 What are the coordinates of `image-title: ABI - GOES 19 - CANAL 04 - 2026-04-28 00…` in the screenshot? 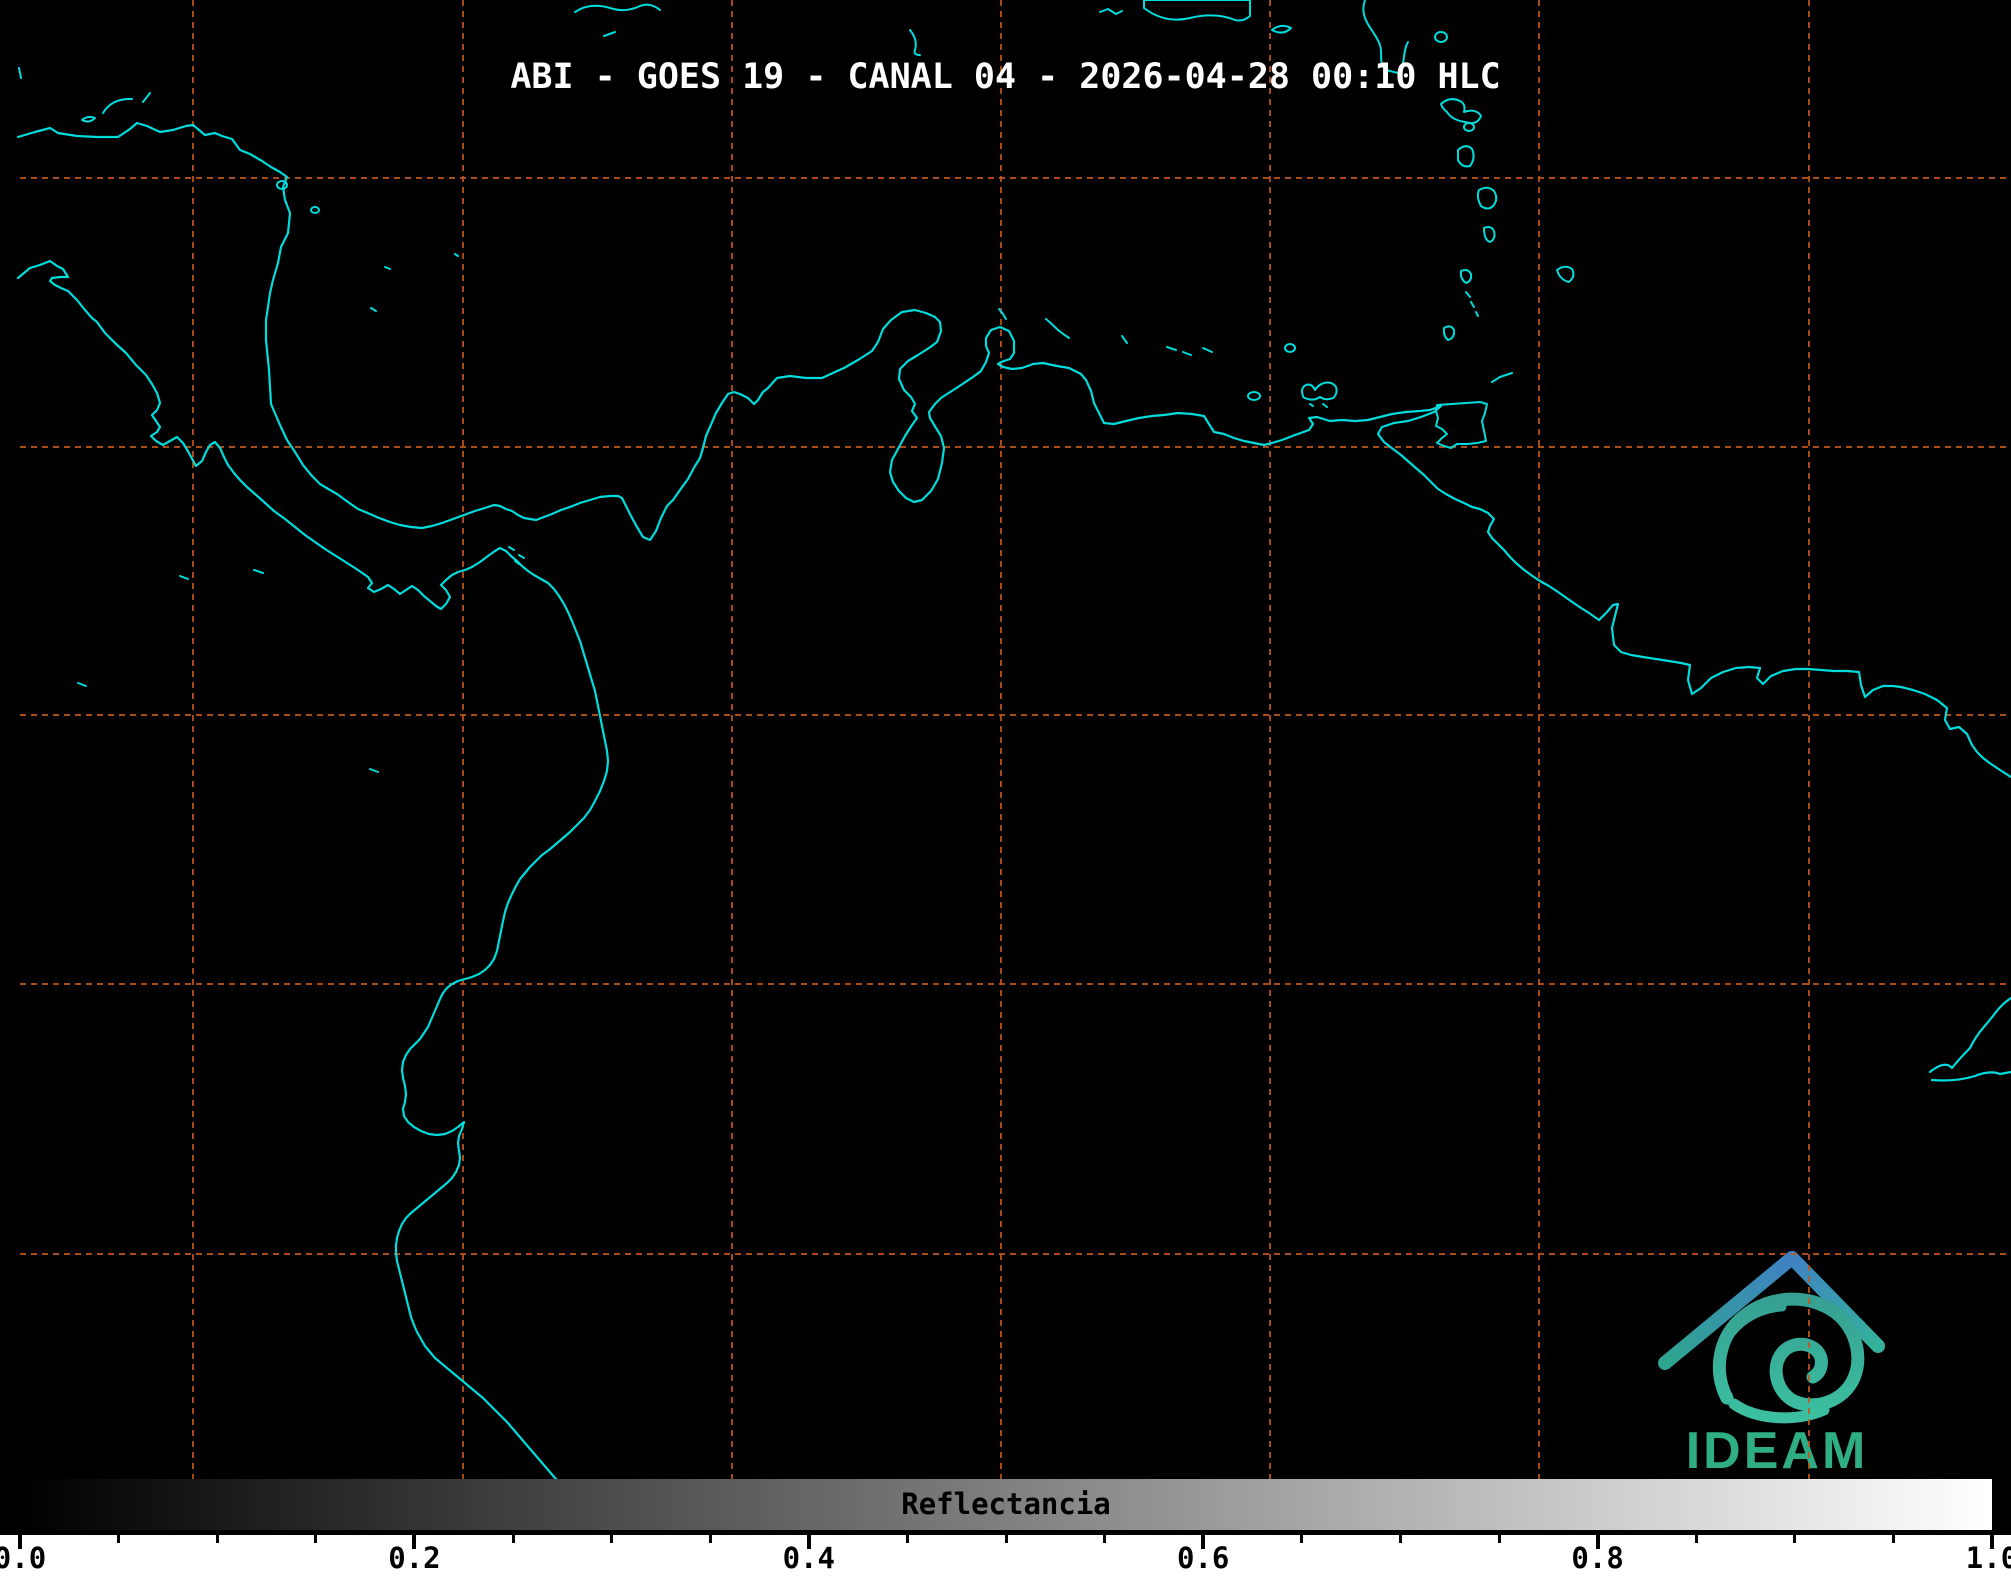 It's located at (1005, 77).